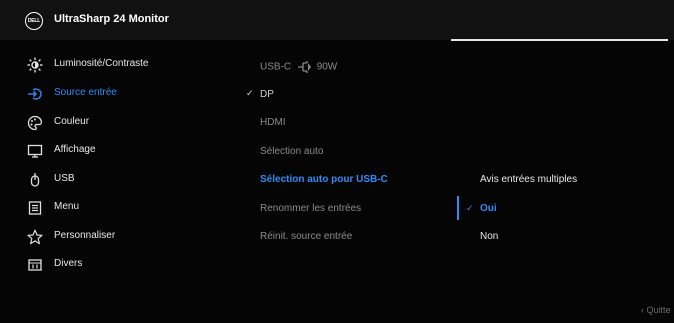  I want to click on osd-header: DELL UltraSharp 24 Monitor, so click(337, 20).